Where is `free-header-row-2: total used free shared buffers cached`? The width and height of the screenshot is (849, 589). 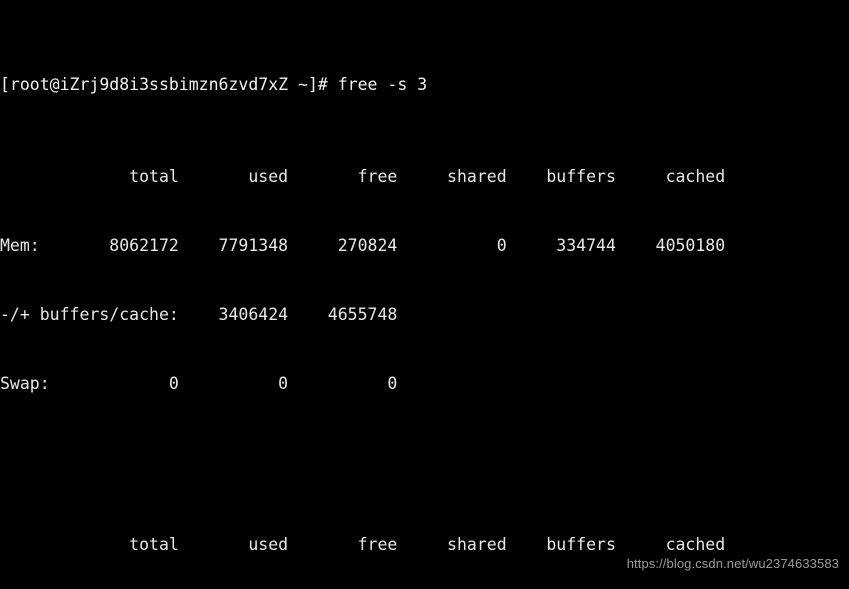
free-header-row-2: total used free shared buffers cached is located at coordinates (363, 544).